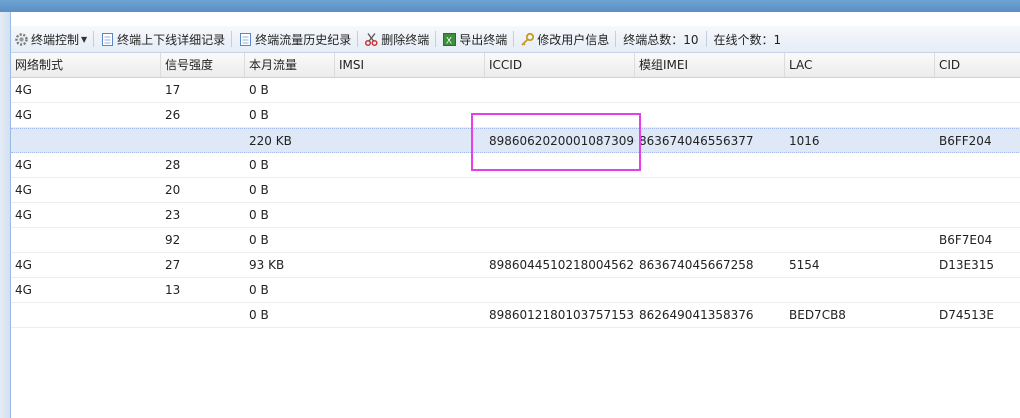 The image size is (1020, 418). I want to click on column-header-module-imei: 模组IMEI, so click(710, 65).